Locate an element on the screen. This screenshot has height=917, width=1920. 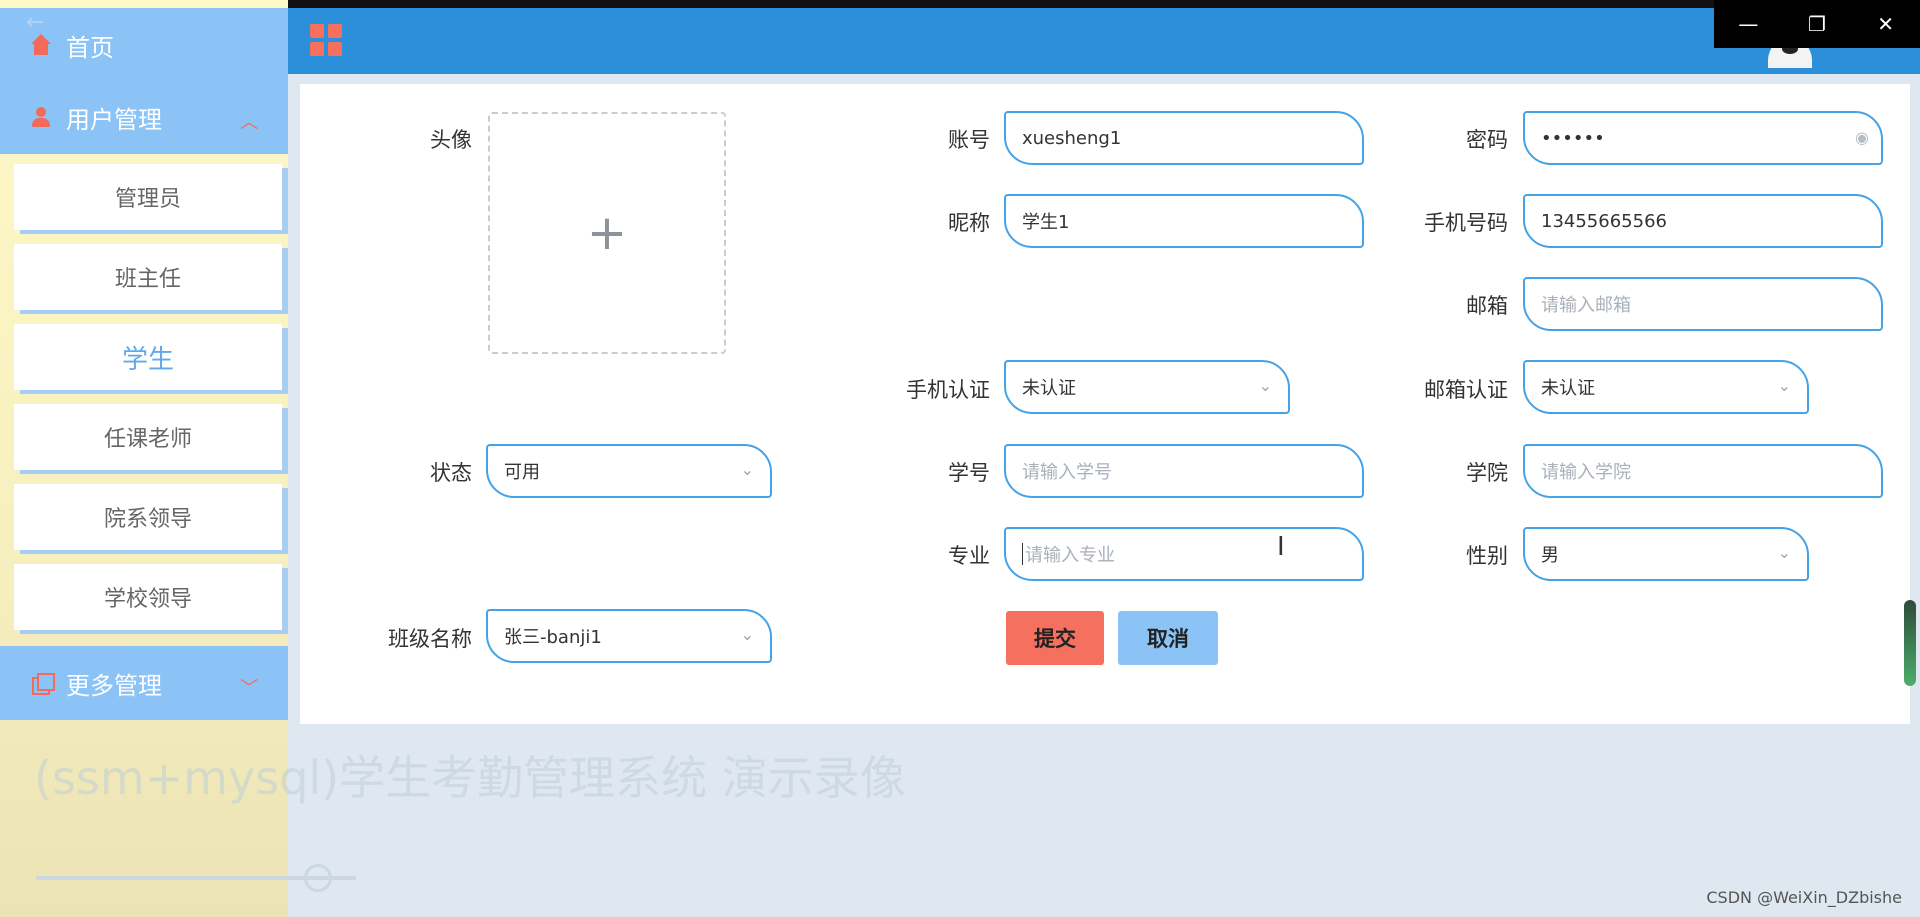
eye-icon: ◉ is located at coordinates (1862, 137).